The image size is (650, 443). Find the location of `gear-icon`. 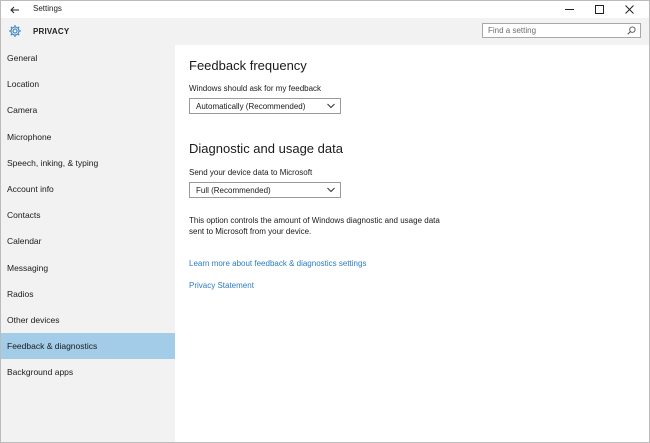

gear-icon is located at coordinates (15, 31).